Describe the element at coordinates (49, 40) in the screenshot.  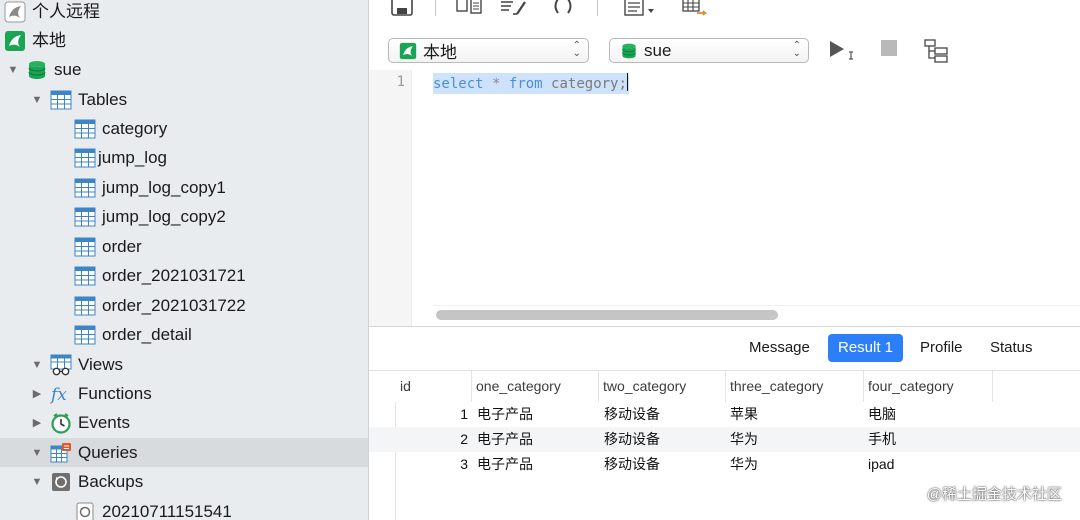
I see `connection-label: 本地` at that location.